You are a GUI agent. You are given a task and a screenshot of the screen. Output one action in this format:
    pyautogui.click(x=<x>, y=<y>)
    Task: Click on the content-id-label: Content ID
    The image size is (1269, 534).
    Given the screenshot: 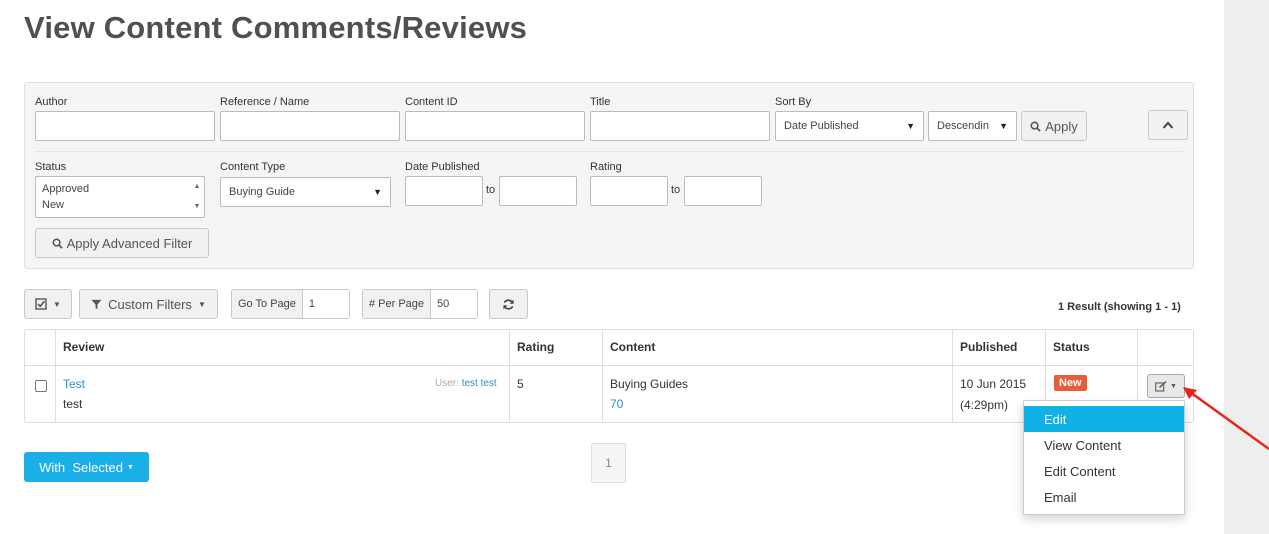 What is the action you would take?
    pyautogui.click(x=431, y=102)
    